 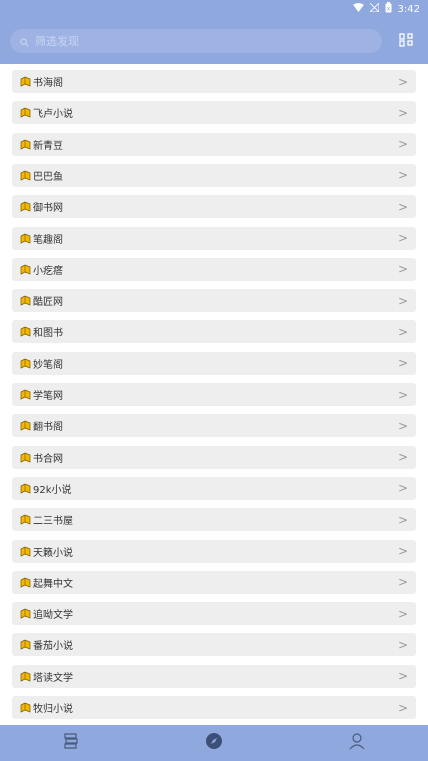 What do you see at coordinates (48, 459) in the screenshot?
I see `list-item-label: 书合网` at bounding box center [48, 459].